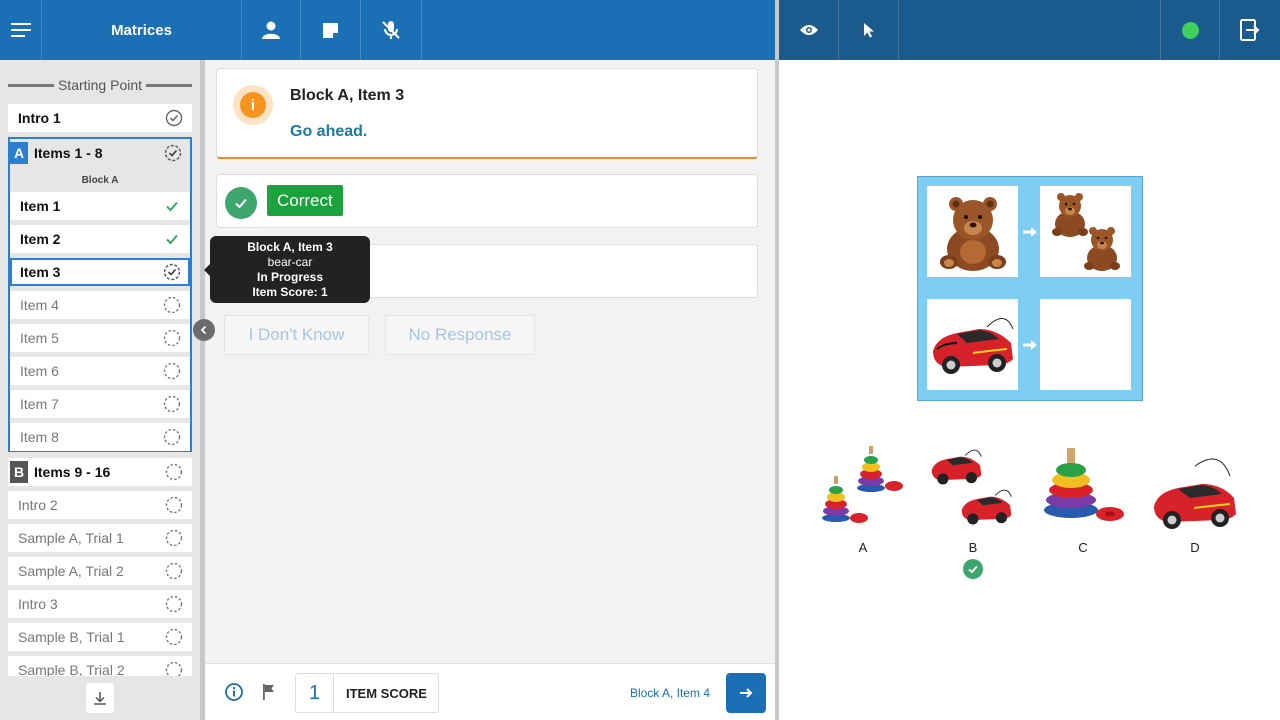 The width and height of the screenshot is (1280, 720). I want to click on sidebar-item-4: Item 4, so click(100, 305).